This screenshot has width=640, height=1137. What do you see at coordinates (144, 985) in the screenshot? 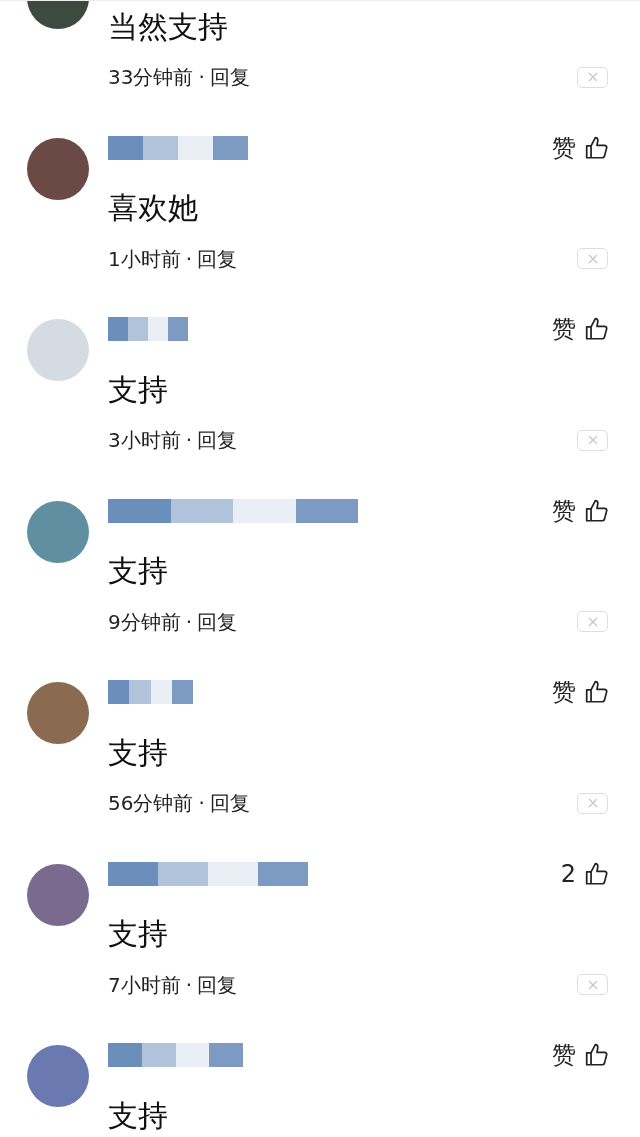
I see `comment-time: 7小时前` at bounding box center [144, 985].